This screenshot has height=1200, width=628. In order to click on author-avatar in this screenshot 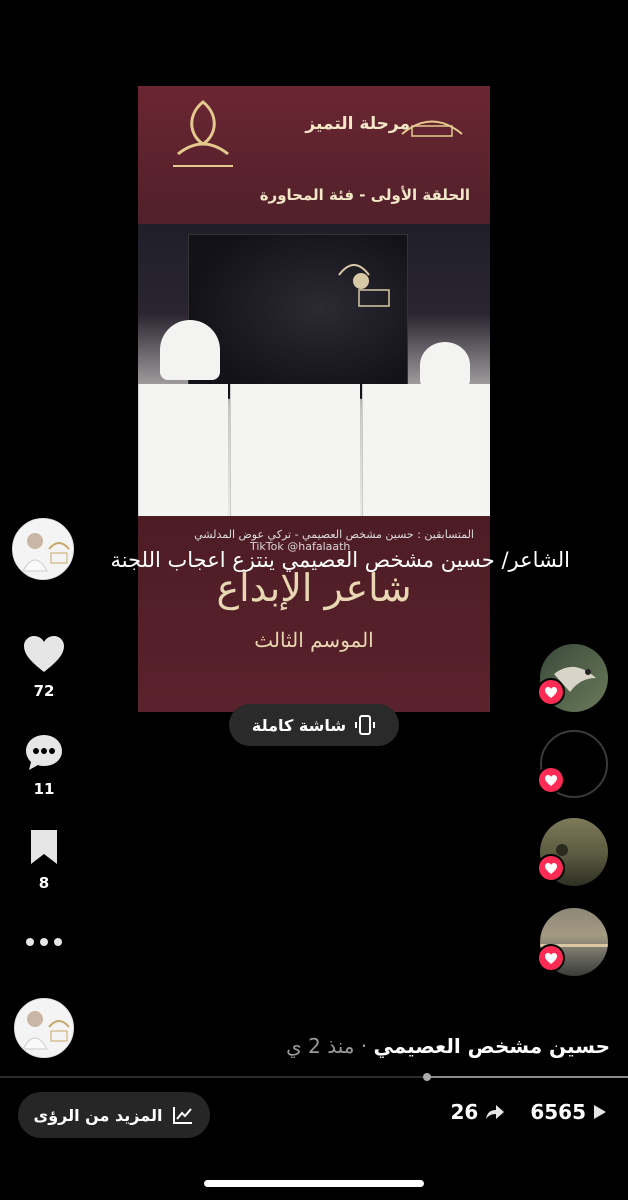, I will do `click(44, 1028)`.